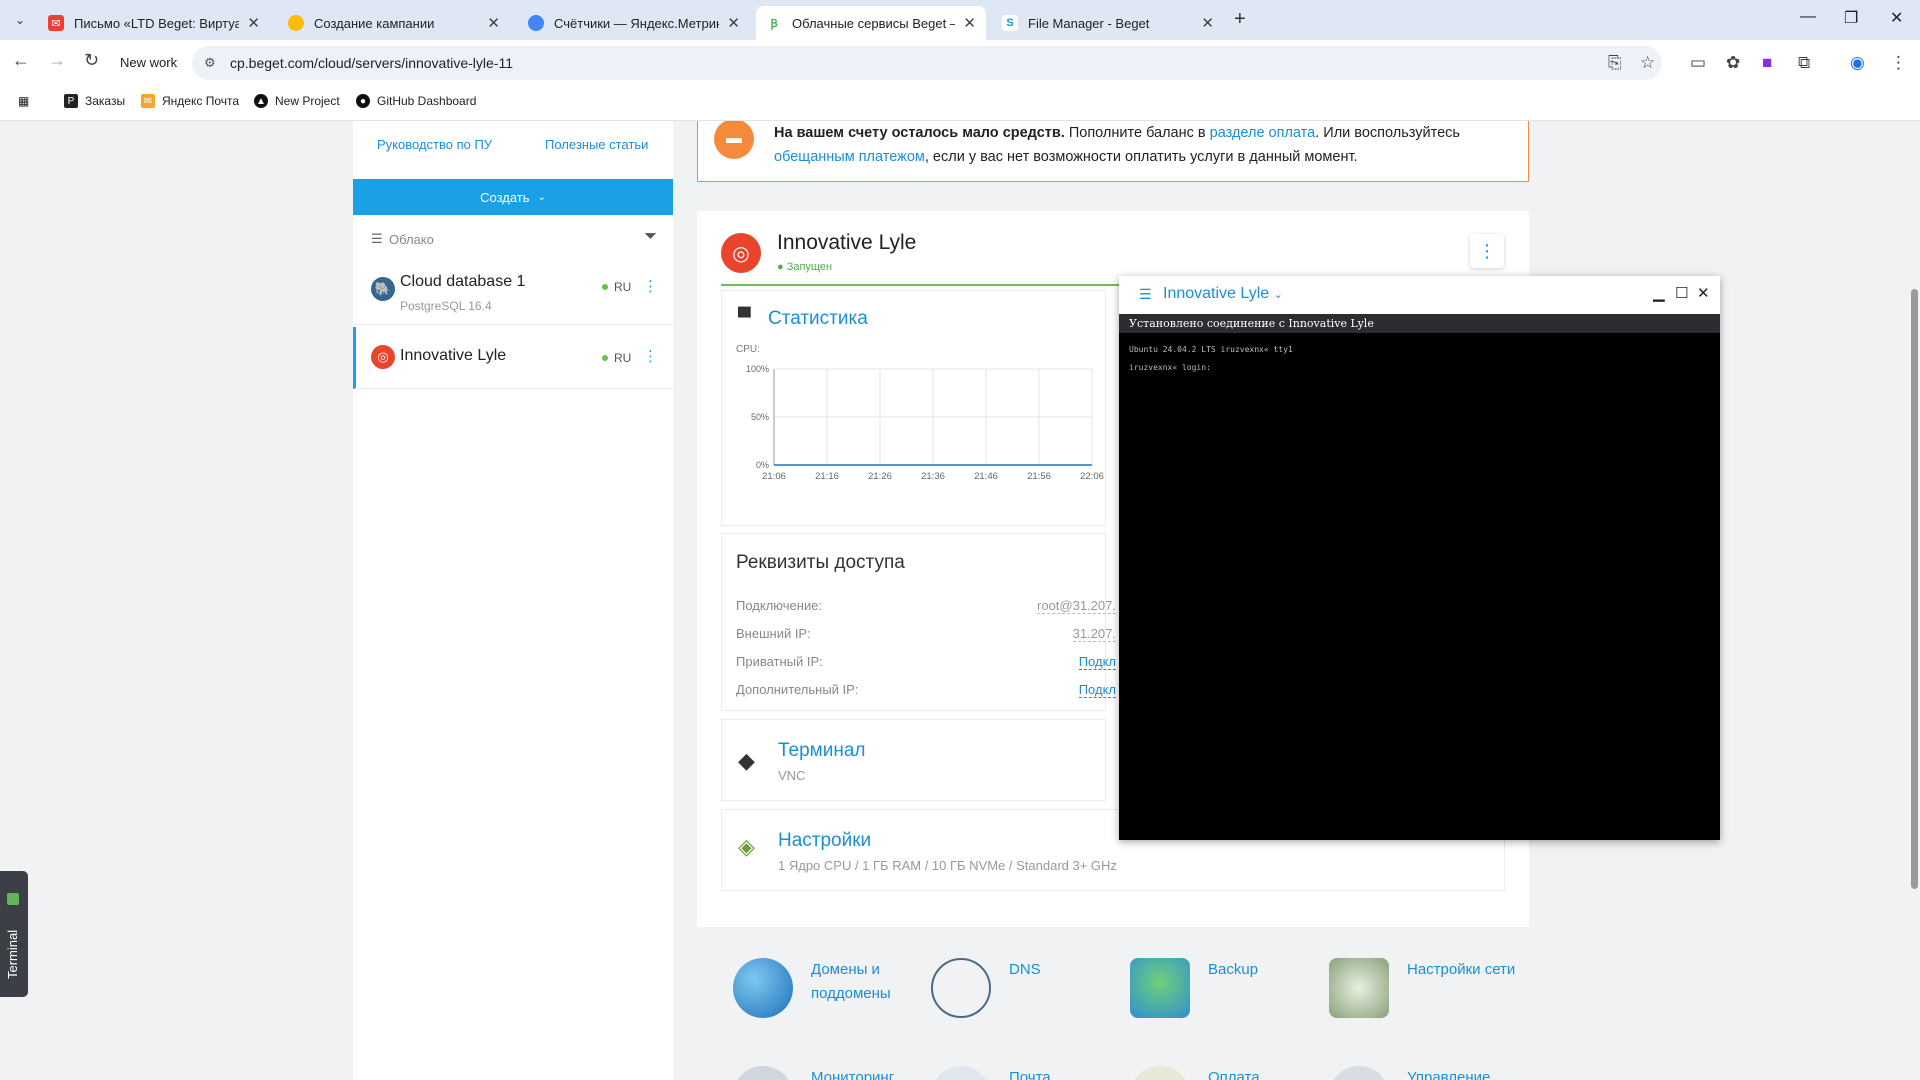 The height and width of the screenshot is (1080, 1920). I want to click on site-info-icon: ⚙, so click(210, 63).